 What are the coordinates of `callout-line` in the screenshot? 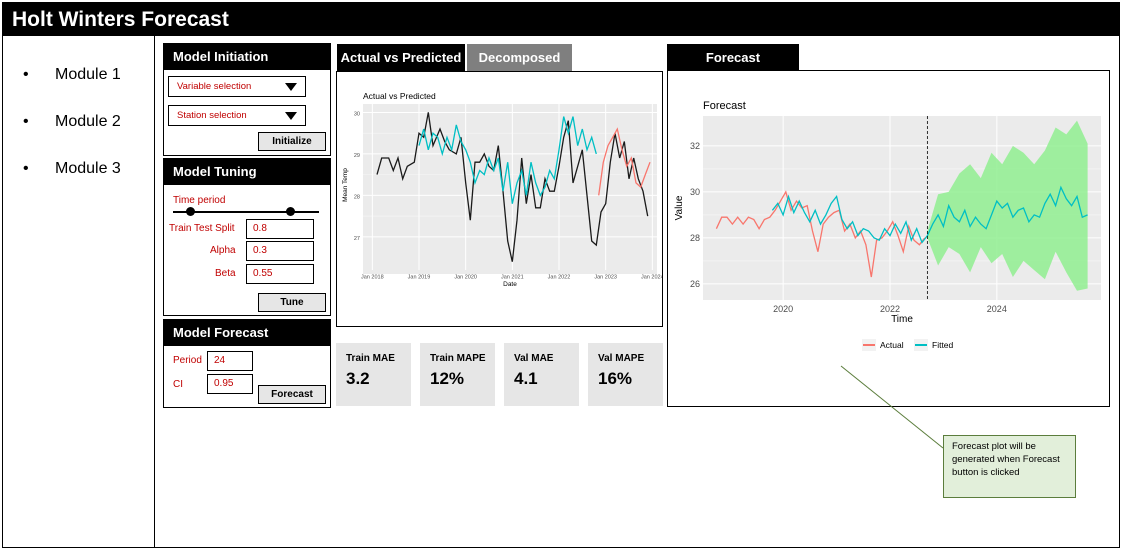 It's located at (892, 407).